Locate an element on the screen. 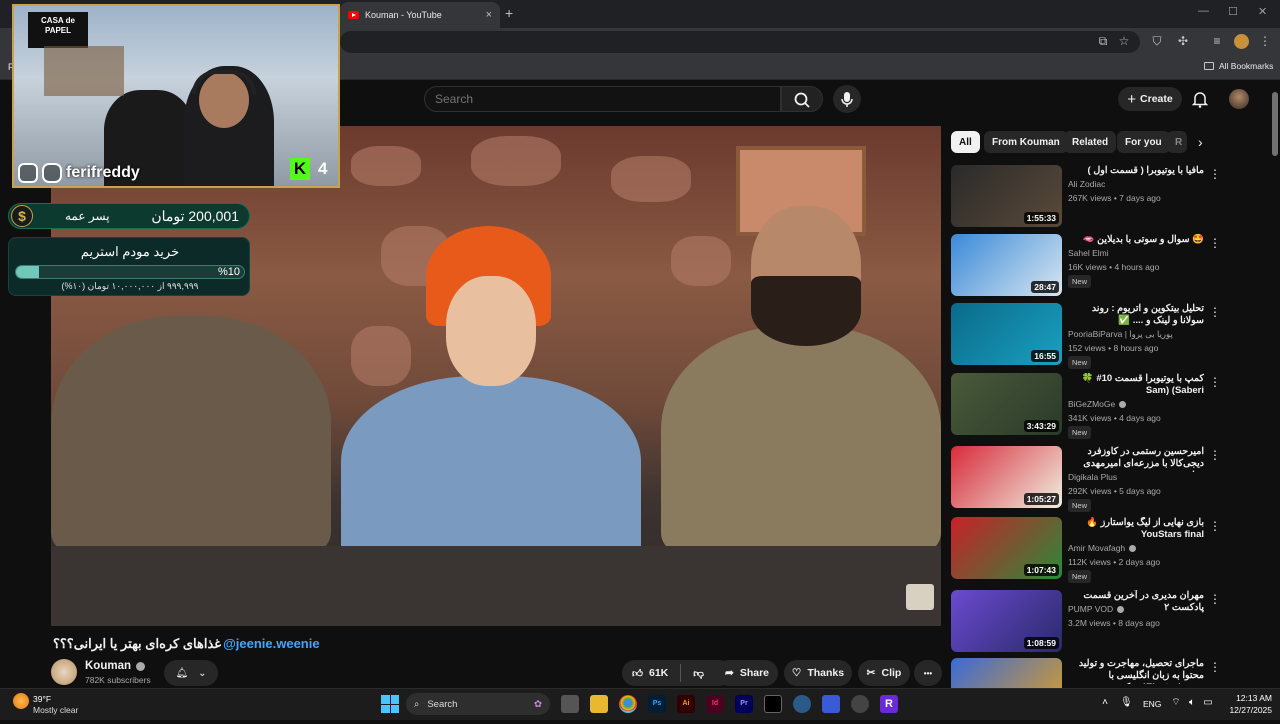 This screenshot has height=724, width=1280. reading-list-icon: ≡ is located at coordinates (1217, 41).